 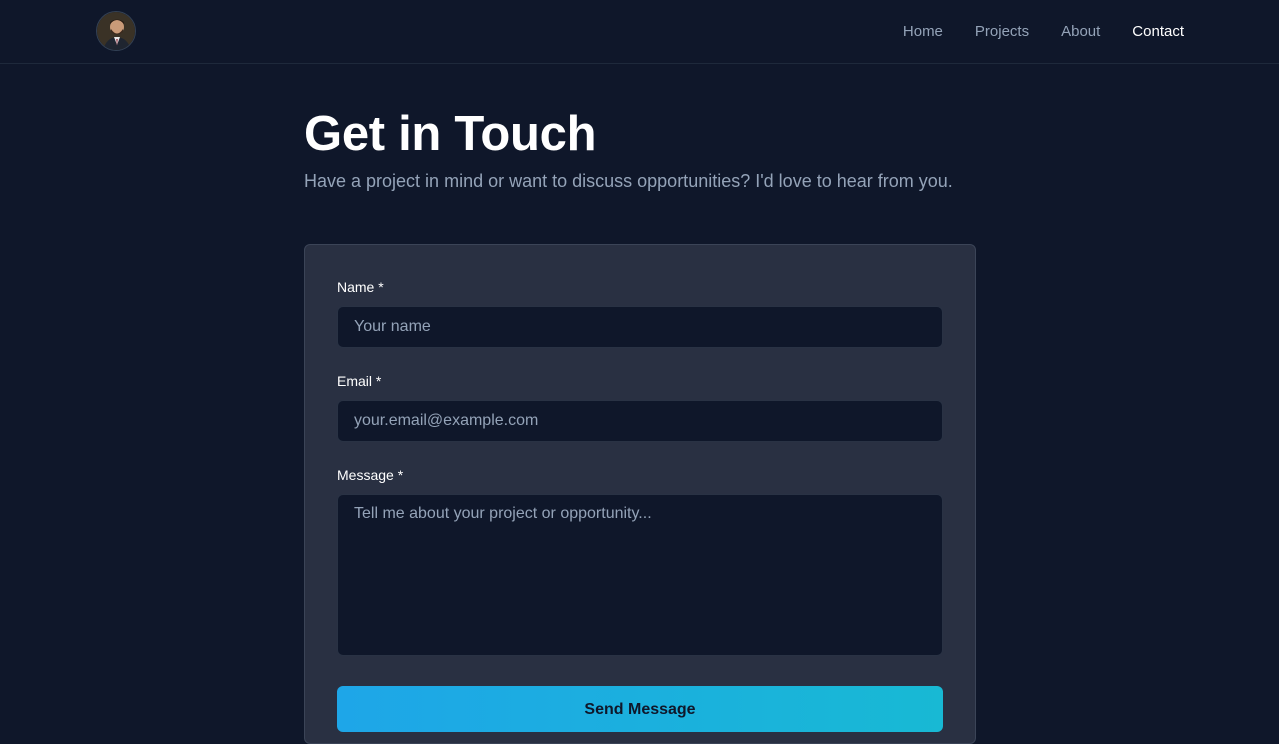 I want to click on avatar, so click(x=116, y=31).